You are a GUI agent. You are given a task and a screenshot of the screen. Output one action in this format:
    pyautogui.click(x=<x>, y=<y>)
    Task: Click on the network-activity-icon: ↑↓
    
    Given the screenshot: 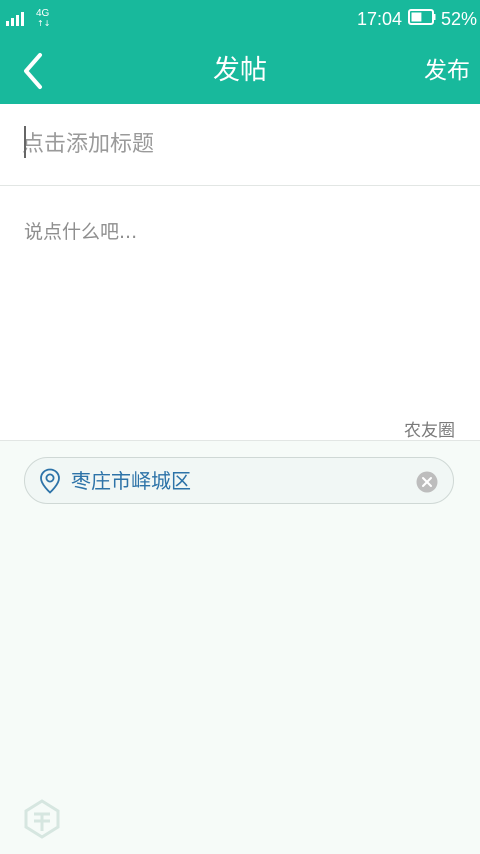 What is the action you would take?
    pyautogui.click(x=44, y=23)
    